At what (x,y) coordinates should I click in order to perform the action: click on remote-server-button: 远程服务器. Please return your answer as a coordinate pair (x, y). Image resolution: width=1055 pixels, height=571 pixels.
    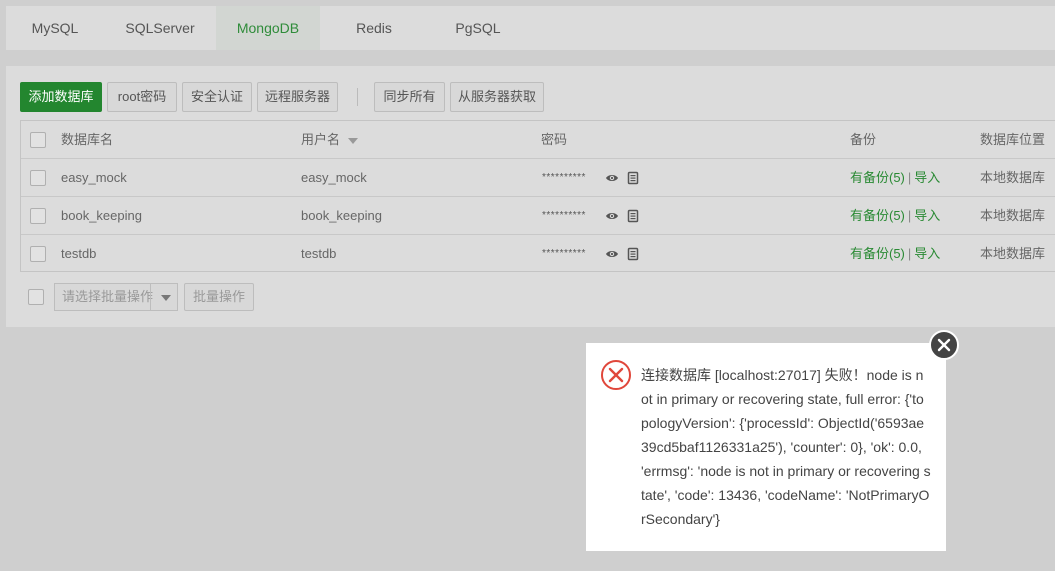
    Looking at the image, I should click on (297, 97).